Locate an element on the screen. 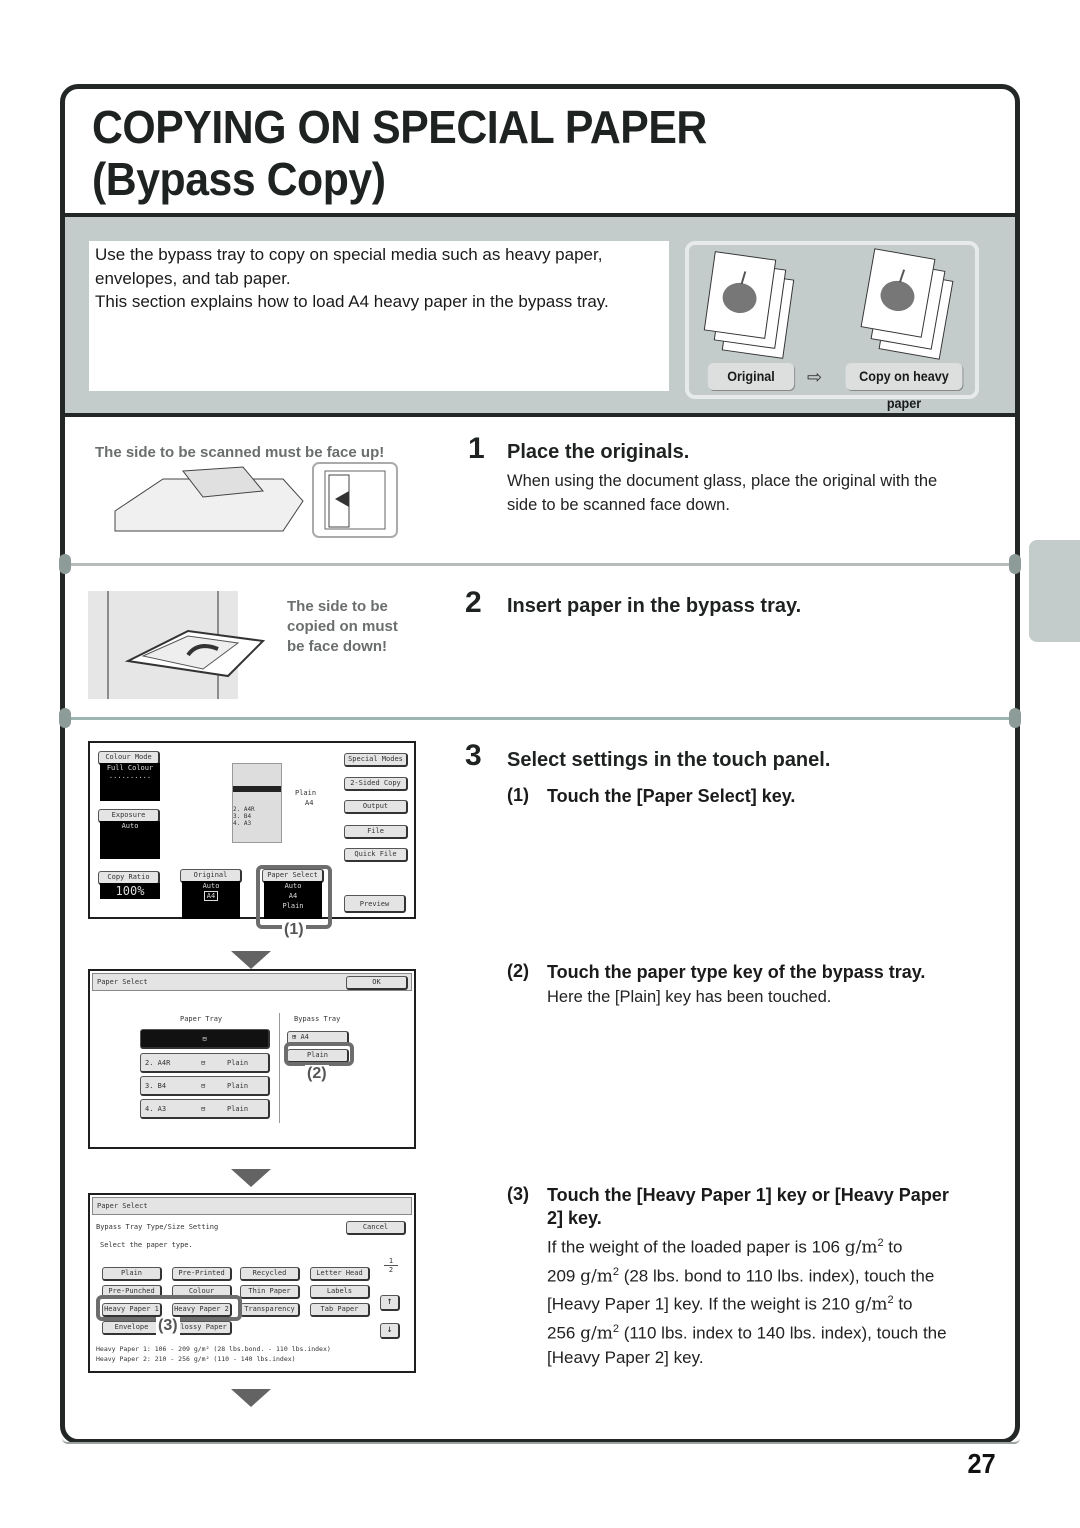 This screenshot has height=1528, width=1080. callout-1: (1) is located at coordinates (294, 930).